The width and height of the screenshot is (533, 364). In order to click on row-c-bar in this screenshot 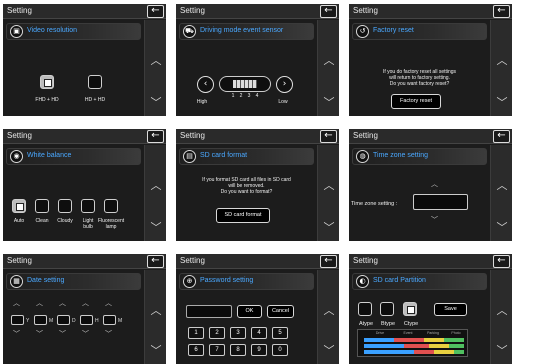, I will do `click(414, 352)`.